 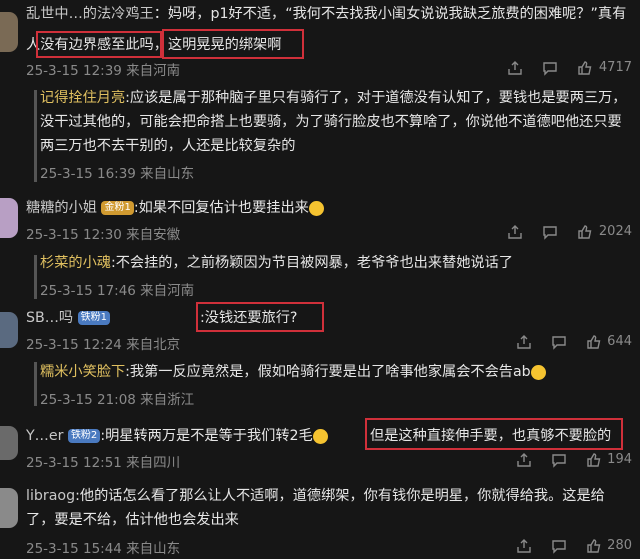 I want to click on like-button: 280, so click(x=608, y=545).